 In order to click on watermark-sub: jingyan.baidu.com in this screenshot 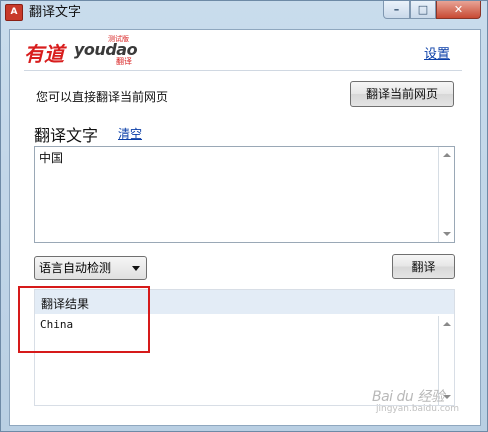, I will do `click(418, 409)`.